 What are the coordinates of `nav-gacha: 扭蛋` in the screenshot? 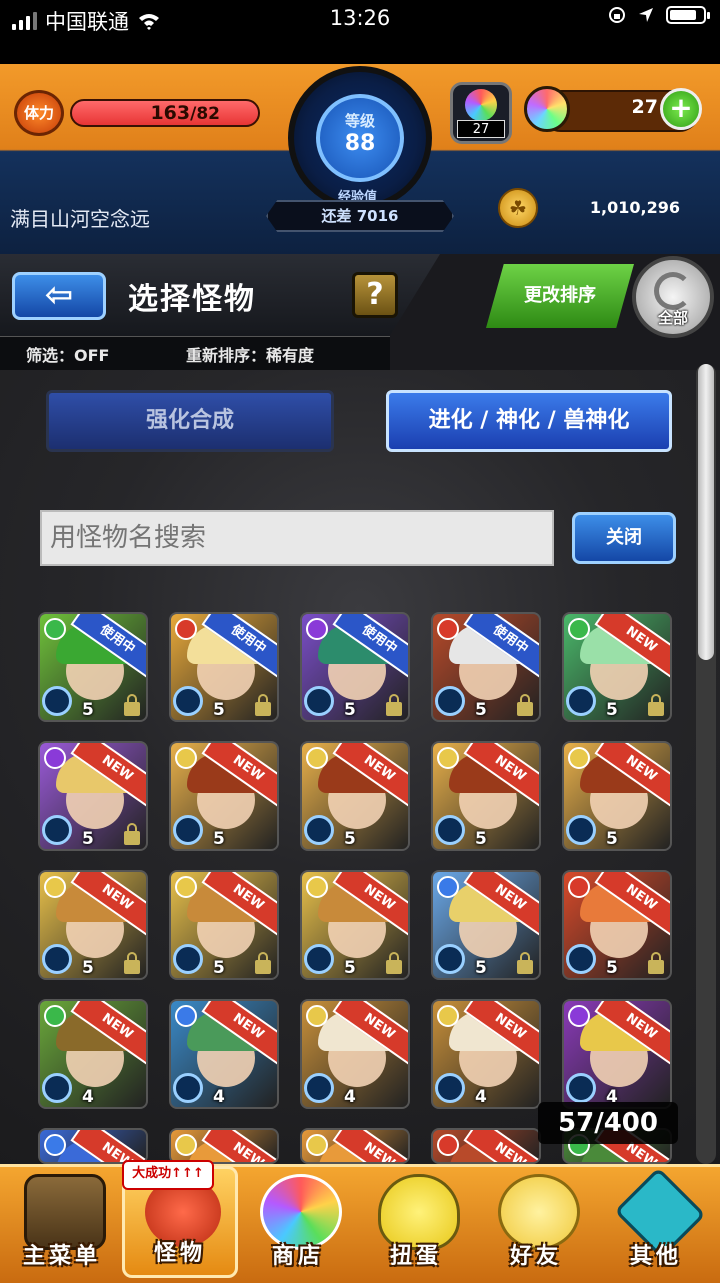 It's located at (416, 1222).